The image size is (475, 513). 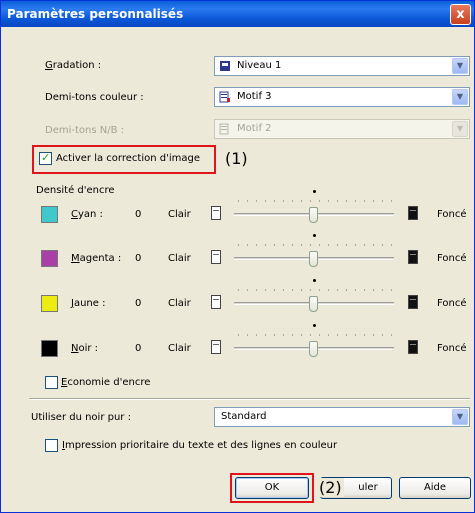 I want to click on magenta-slider-thumb, so click(x=313, y=259).